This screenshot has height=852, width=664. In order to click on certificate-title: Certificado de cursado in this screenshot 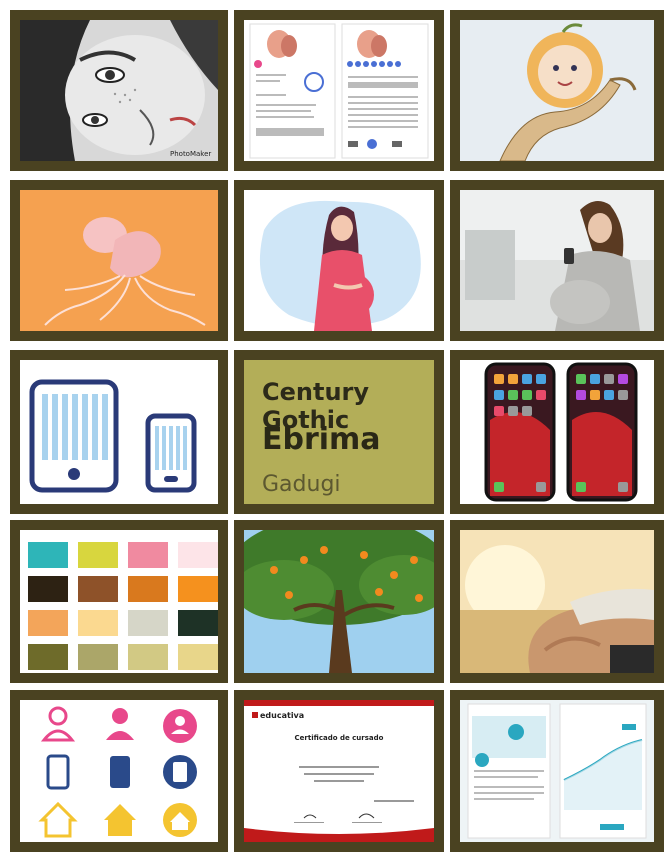, I will do `click(339, 738)`.